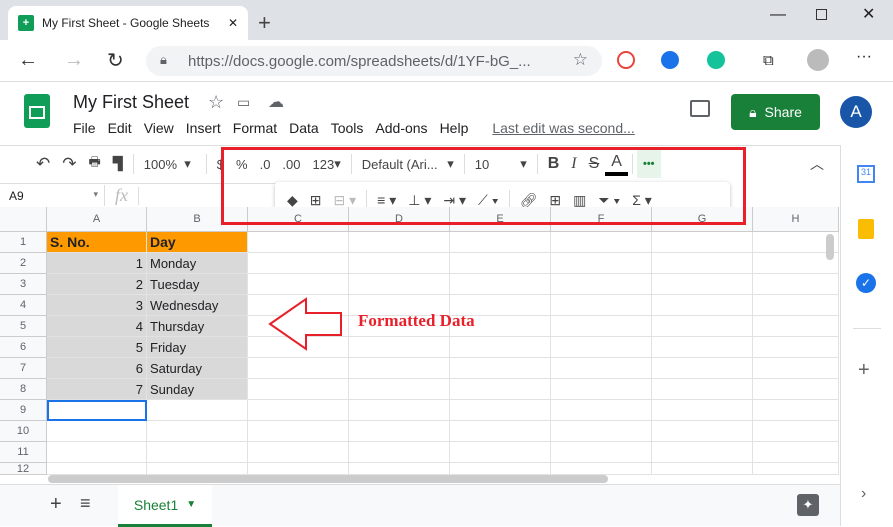 The height and width of the screenshot is (527, 893). I want to click on row-header-7: 7, so click(23, 368).